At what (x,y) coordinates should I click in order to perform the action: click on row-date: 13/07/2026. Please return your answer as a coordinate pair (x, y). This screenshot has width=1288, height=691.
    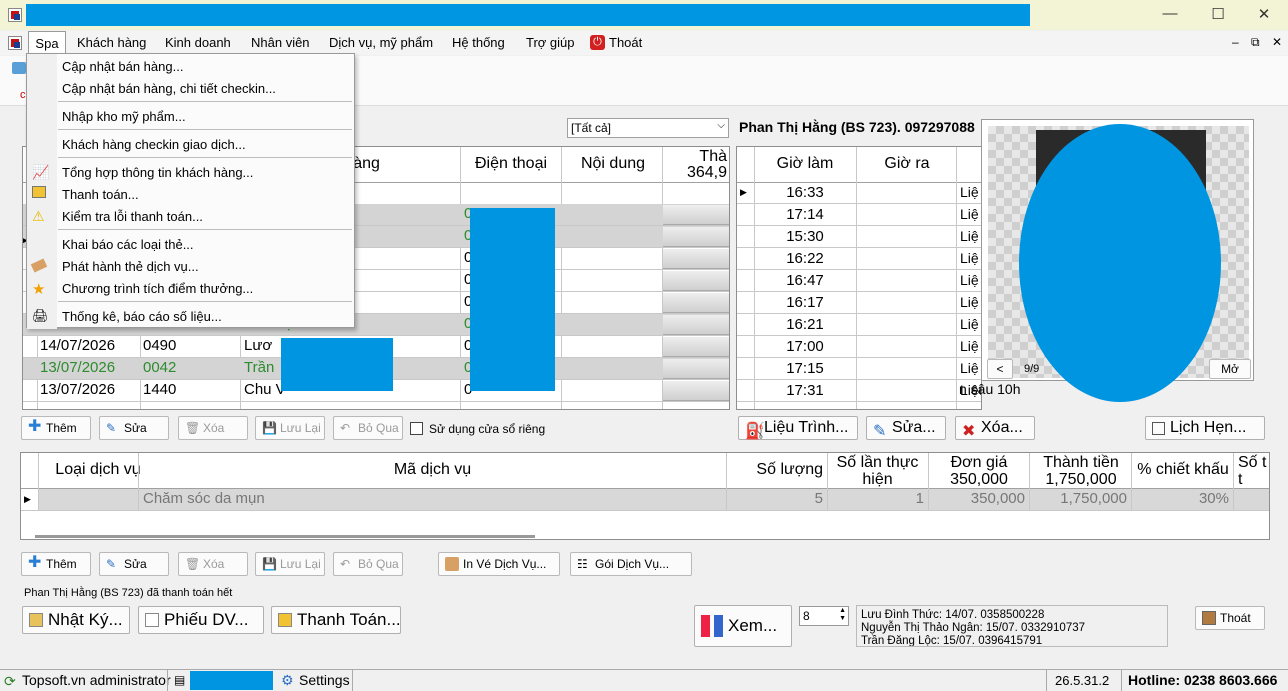
    Looking at the image, I should click on (78, 367).